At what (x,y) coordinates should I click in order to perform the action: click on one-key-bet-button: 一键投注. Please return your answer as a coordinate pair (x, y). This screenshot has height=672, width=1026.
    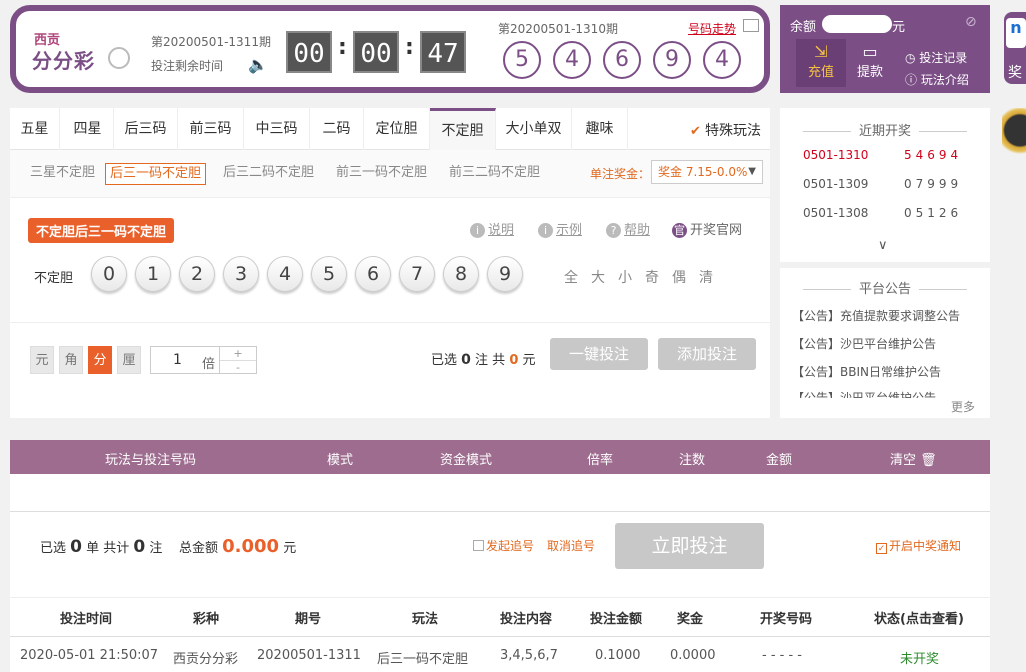
    Looking at the image, I should click on (599, 354).